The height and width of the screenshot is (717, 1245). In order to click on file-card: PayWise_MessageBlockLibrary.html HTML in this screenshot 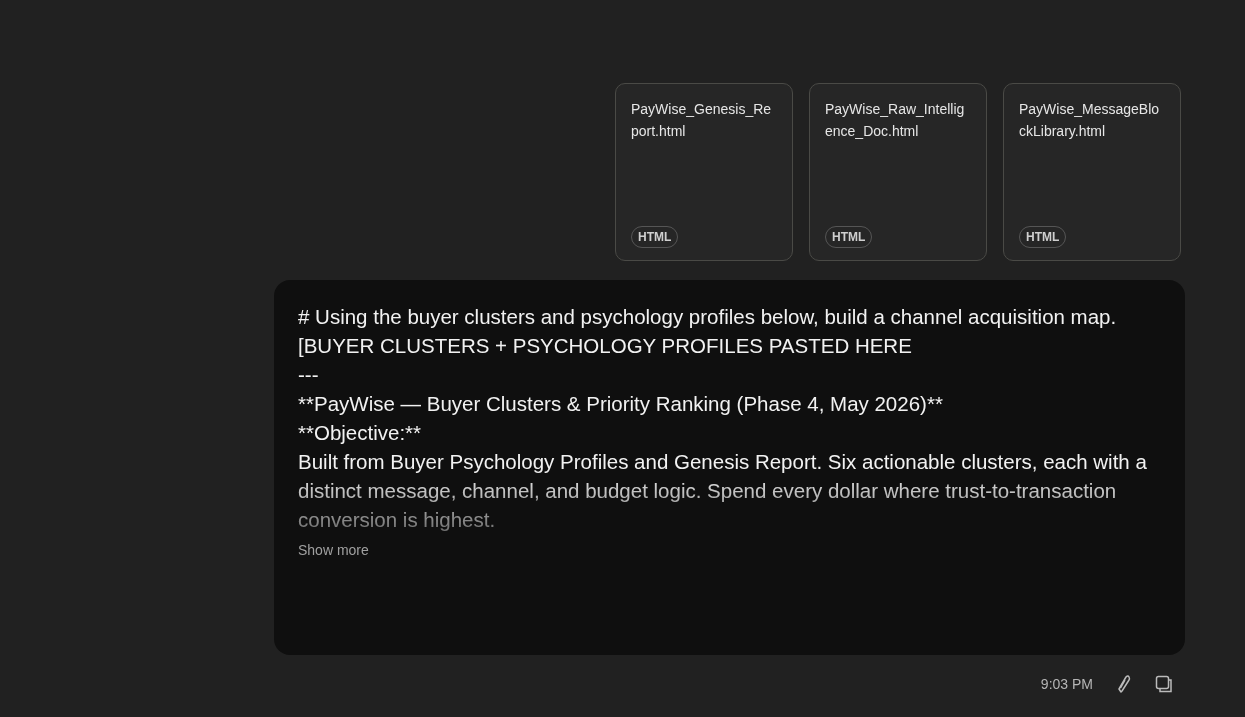, I will do `click(1092, 172)`.